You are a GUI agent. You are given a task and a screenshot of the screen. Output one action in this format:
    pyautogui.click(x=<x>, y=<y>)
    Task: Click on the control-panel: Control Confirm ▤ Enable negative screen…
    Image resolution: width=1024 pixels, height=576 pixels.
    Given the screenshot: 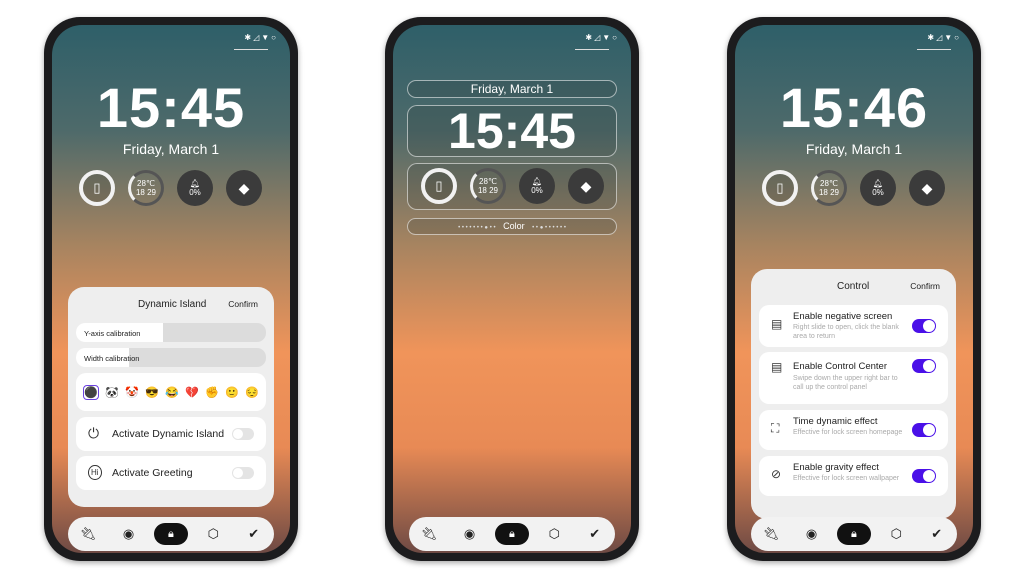 What is the action you would take?
    pyautogui.click(x=853, y=394)
    